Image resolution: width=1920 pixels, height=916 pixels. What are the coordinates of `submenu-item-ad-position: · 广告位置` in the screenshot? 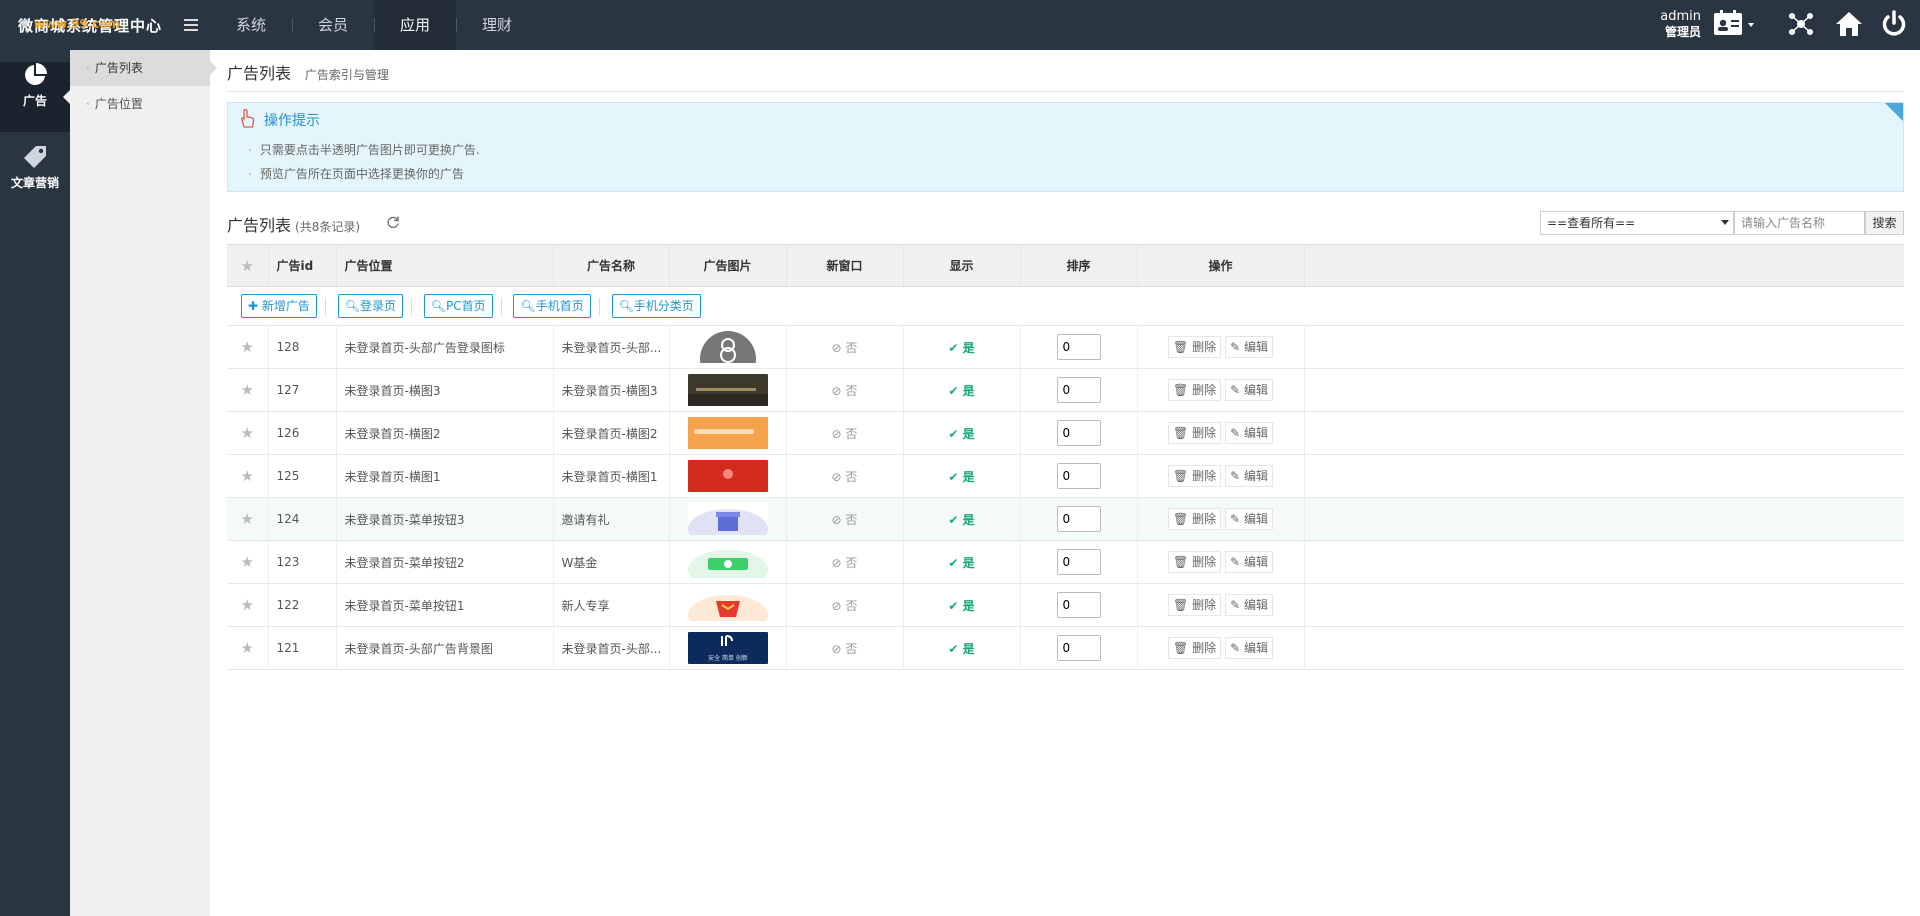 It's located at (140, 104).